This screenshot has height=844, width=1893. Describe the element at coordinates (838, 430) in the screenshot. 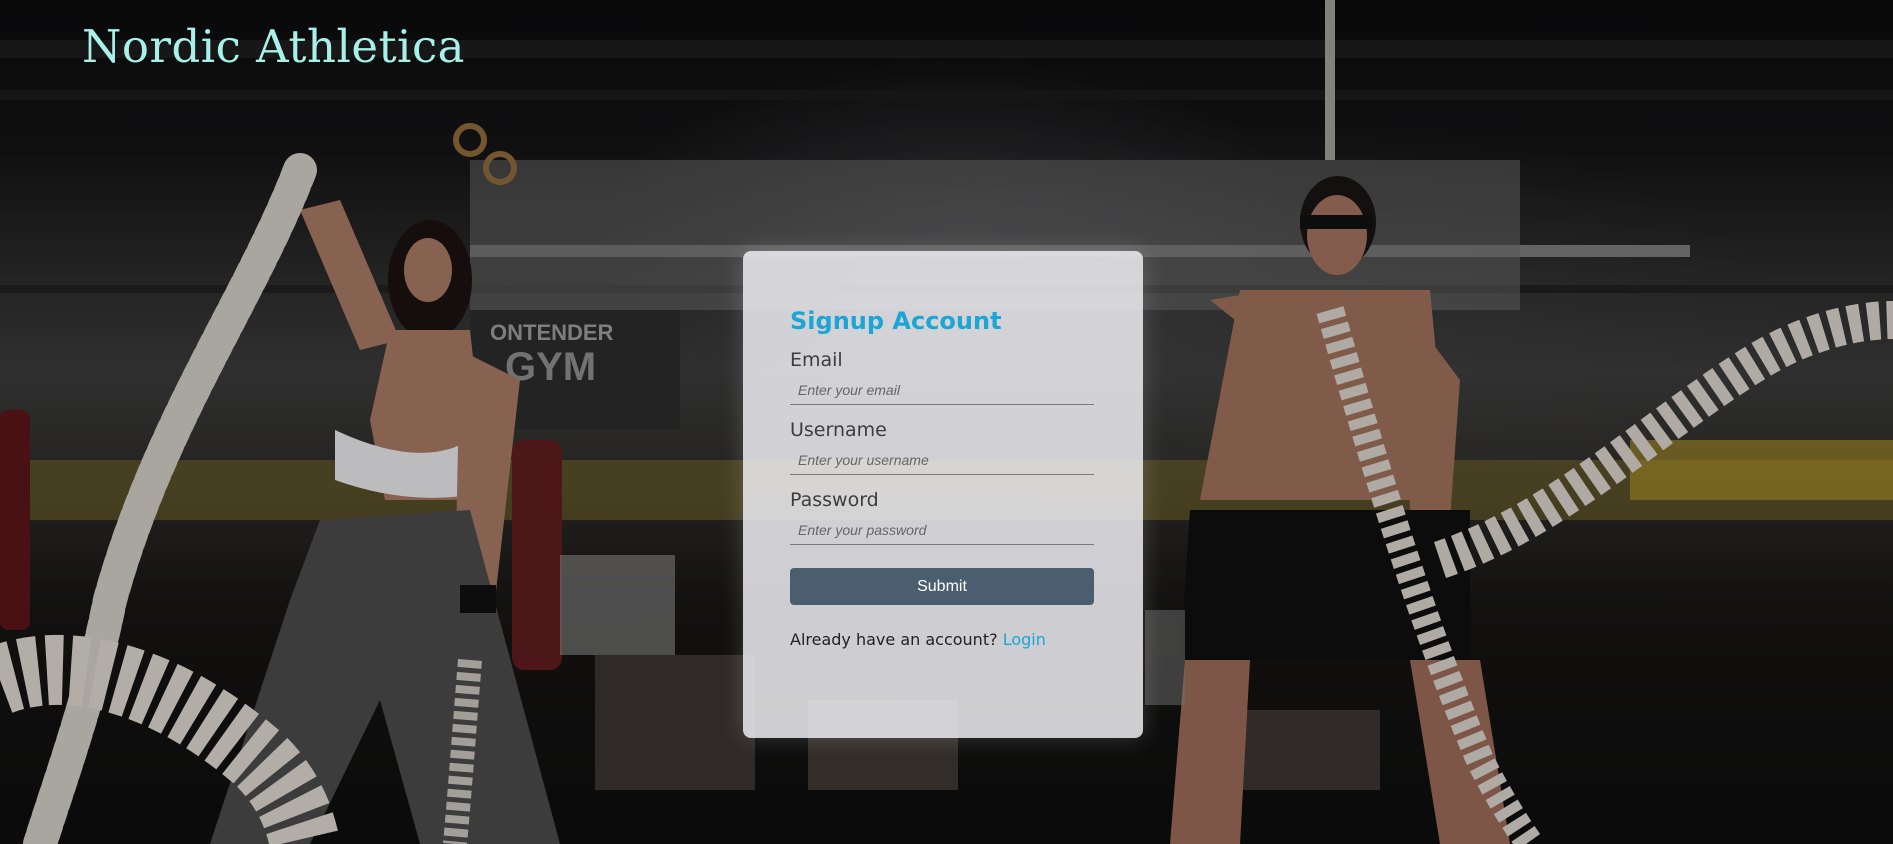

I see `username-label: Username` at that location.